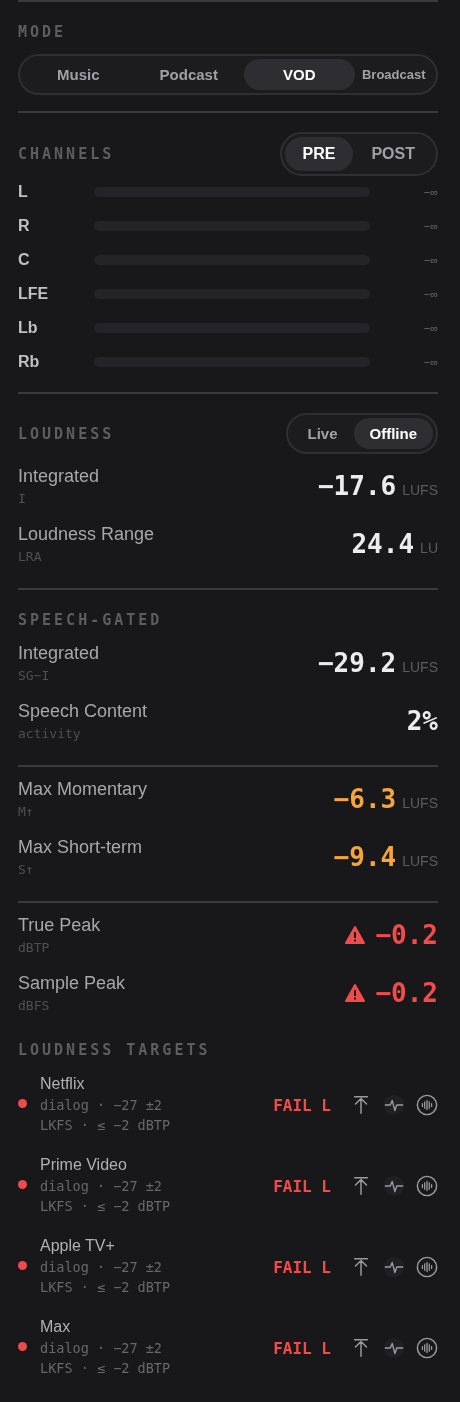 This screenshot has height=1402, width=460. Describe the element at coordinates (22, 498) in the screenshot. I see `metric-sublabel: I` at that location.